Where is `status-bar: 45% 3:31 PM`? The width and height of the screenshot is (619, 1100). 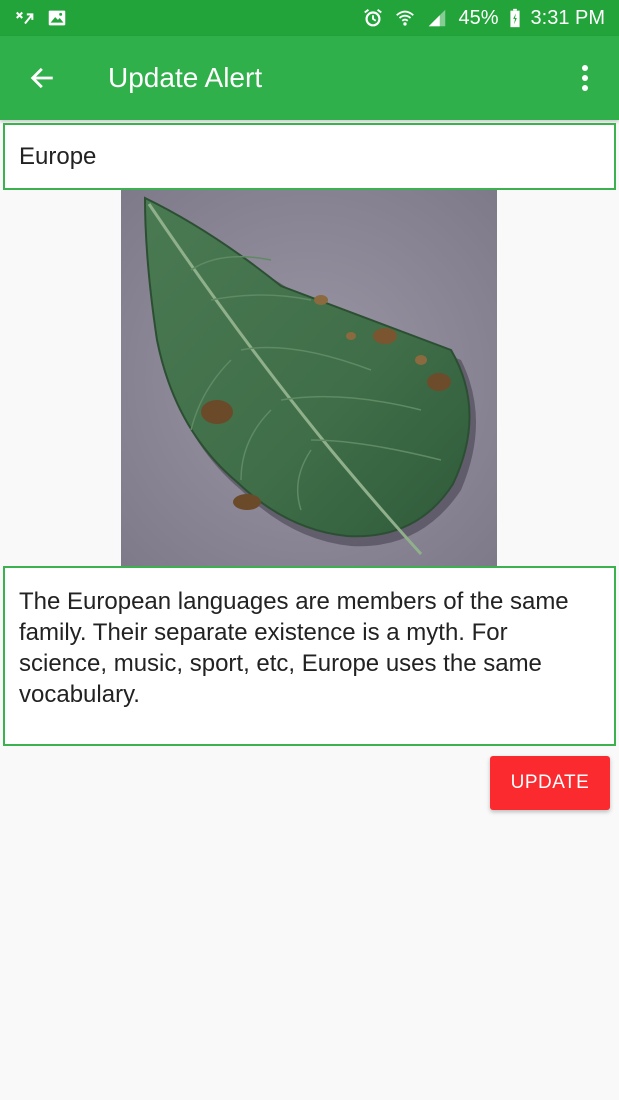 status-bar: 45% 3:31 PM is located at coordinates (309, 18).